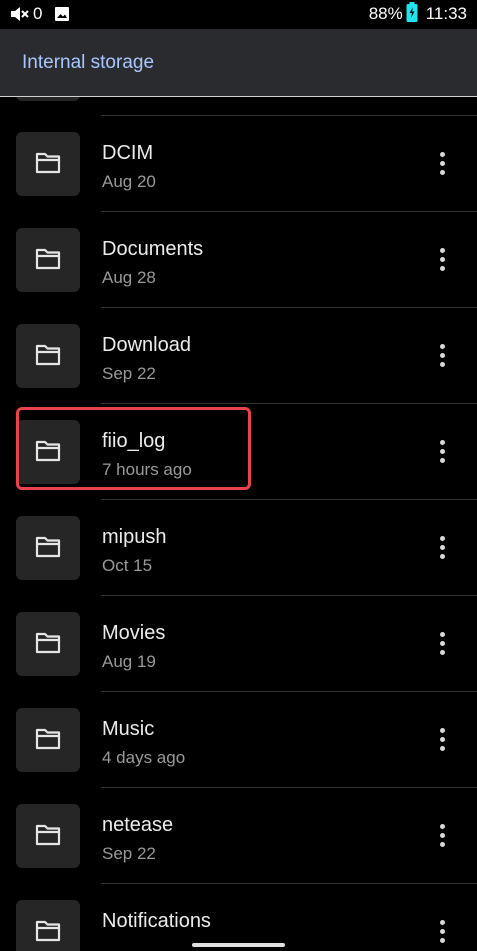  Describe the element at coordinates (146, 345) in the screenshot. I see `folder-name: Download` at that location.